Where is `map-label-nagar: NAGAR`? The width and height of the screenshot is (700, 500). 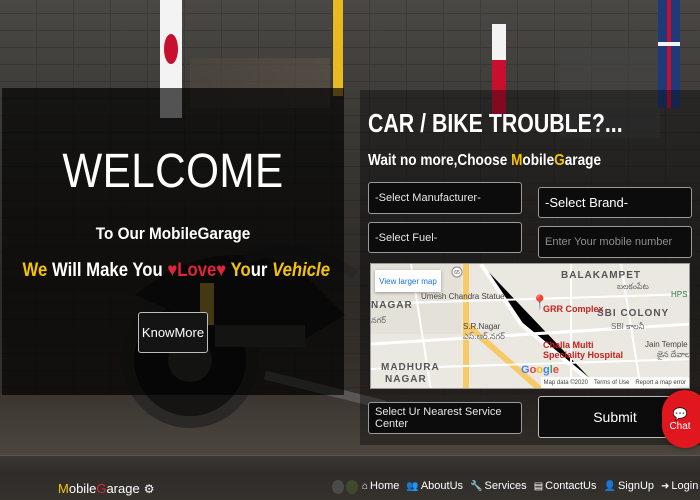
map-label-nagar: NAGAR is located at coordinates (392, 305).